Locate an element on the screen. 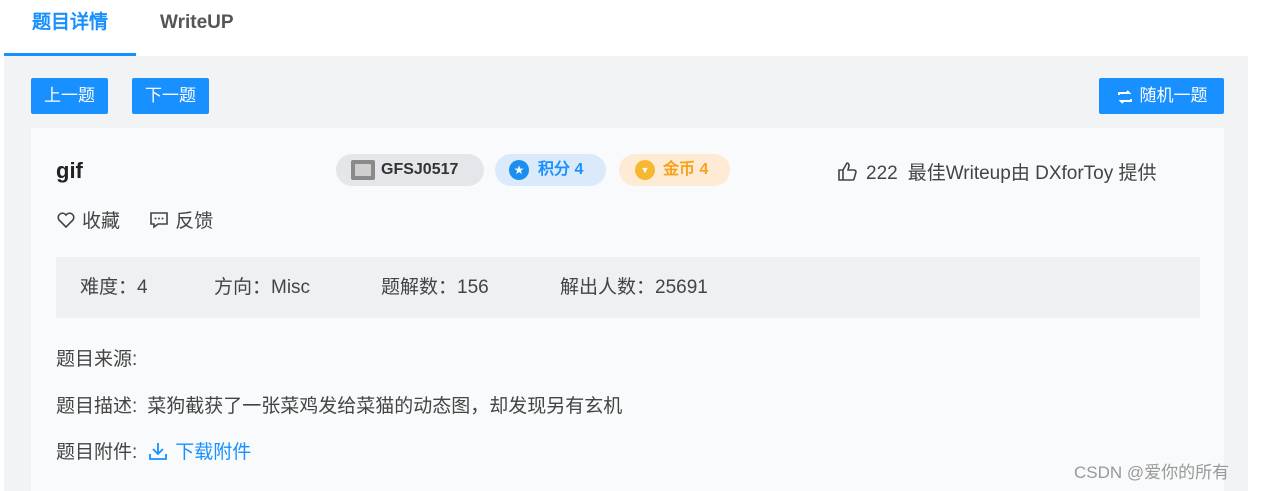  attachment-row: 题目附件: 下载附件 is located at coordinates (153, 450).